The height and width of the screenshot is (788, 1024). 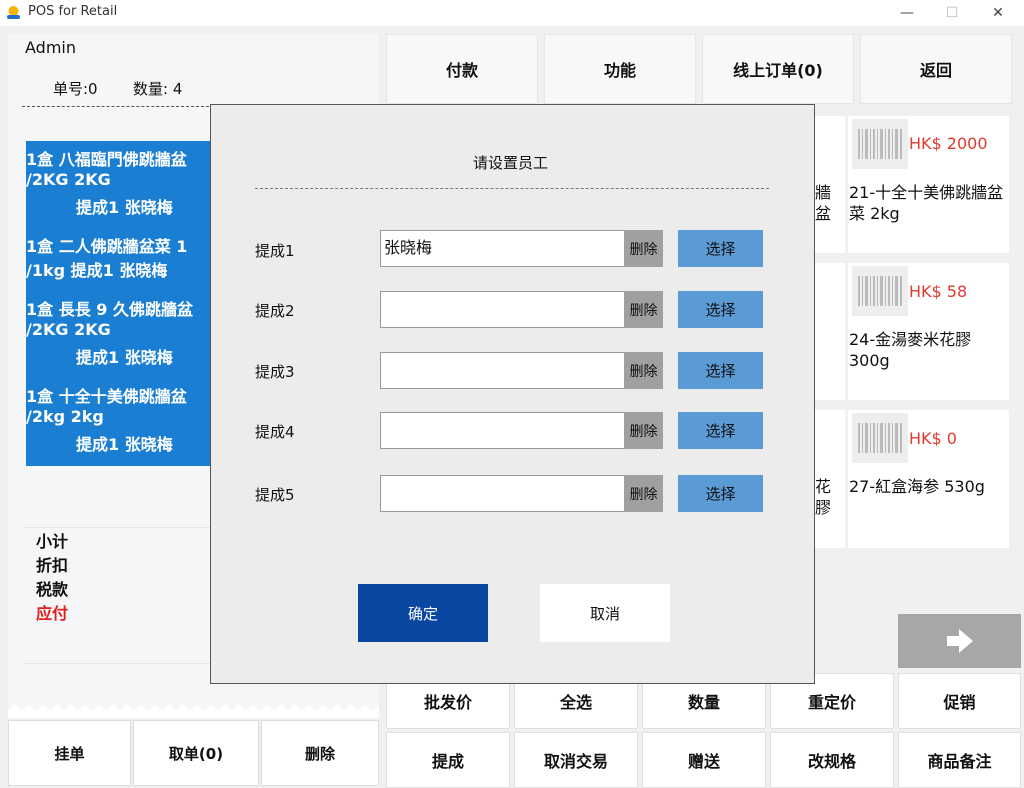 What do you see at coordinates (275, 372) in the screenshot?
I see `commission-3-label: 提成3` at bounding box center [275, 372].